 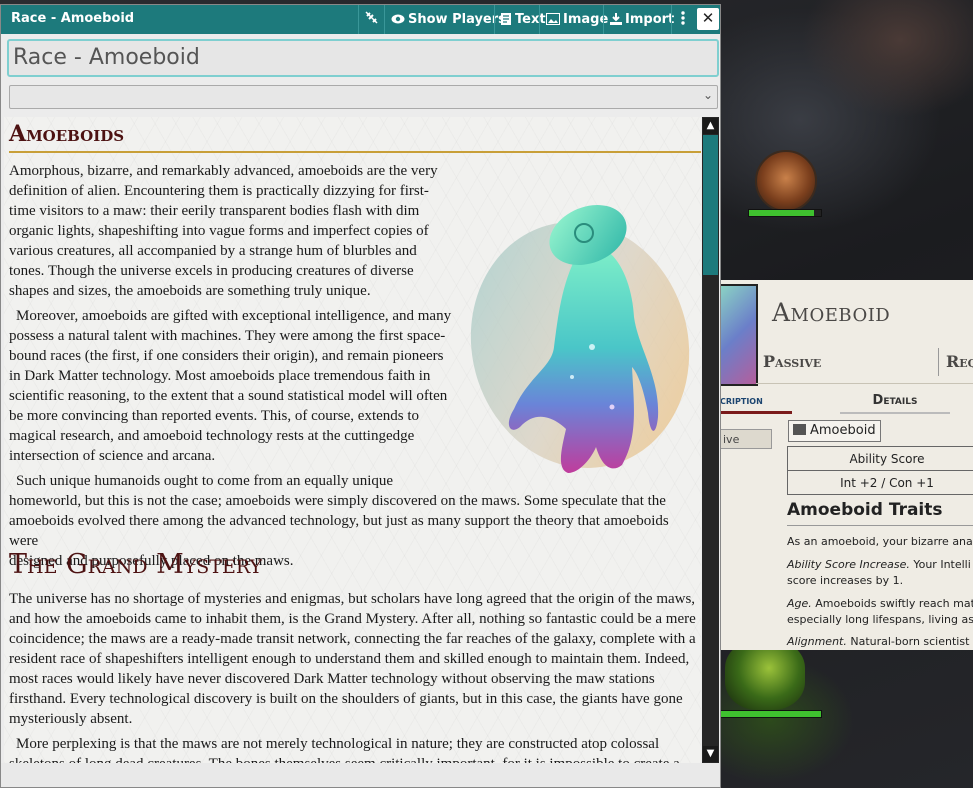 I want to click on sheet-passive-pill: ive, so click(x=746, y=439).